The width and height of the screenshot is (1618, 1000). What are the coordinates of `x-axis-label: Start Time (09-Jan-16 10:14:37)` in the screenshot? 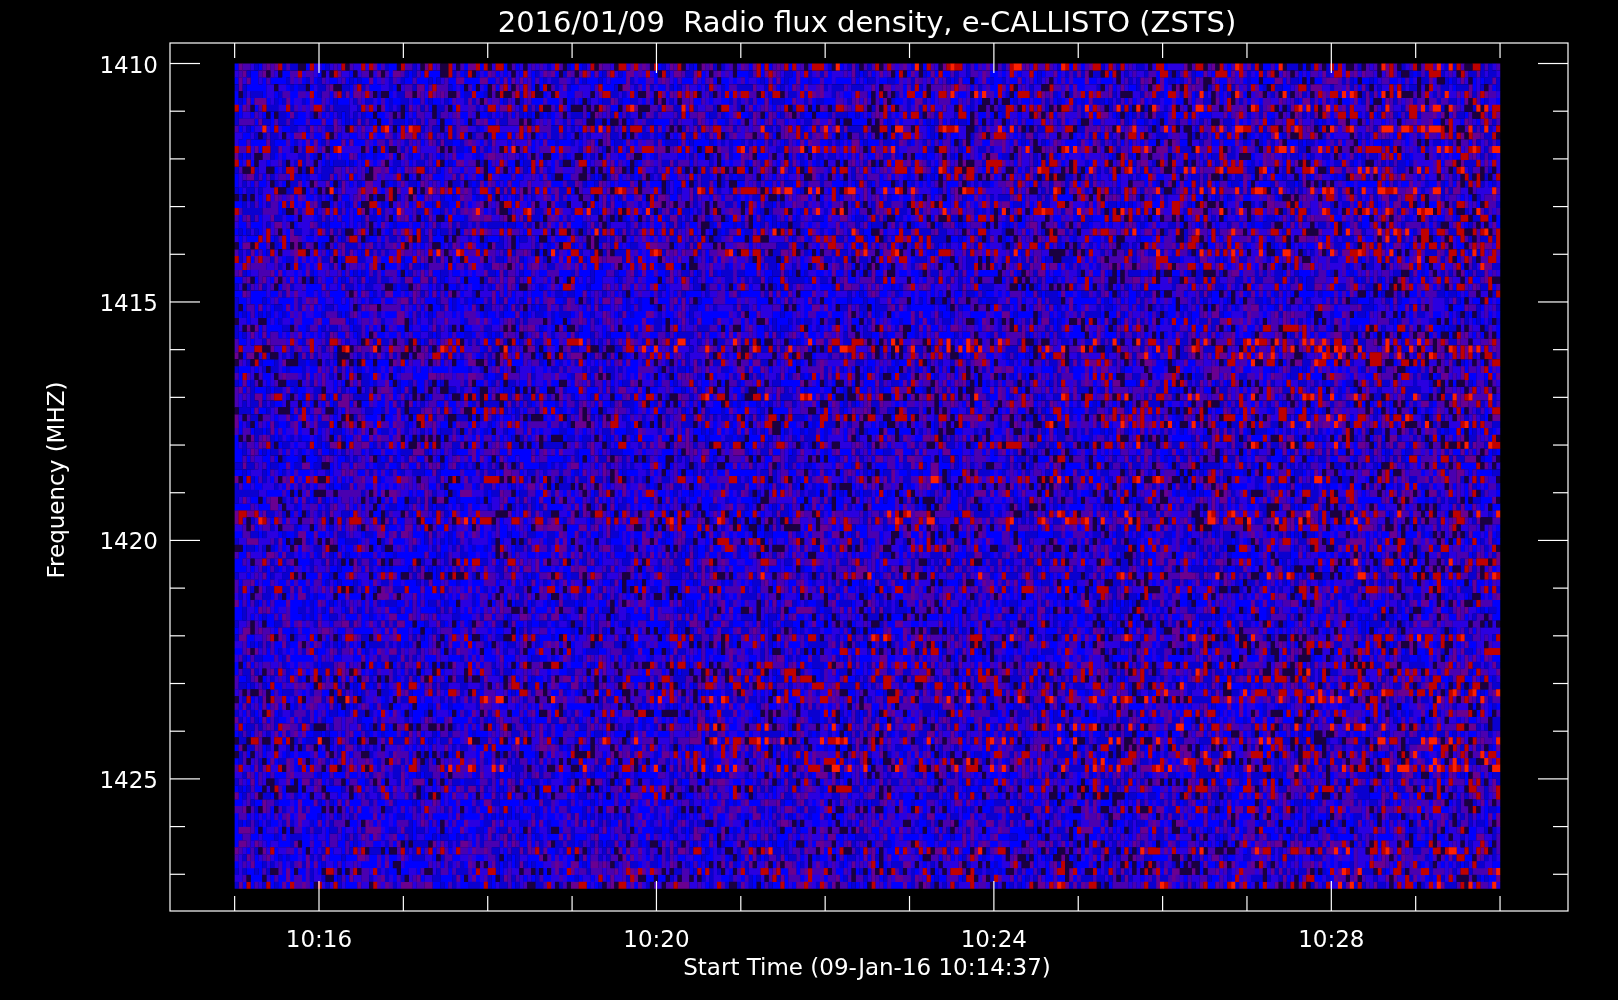 It's located at (867, 967).